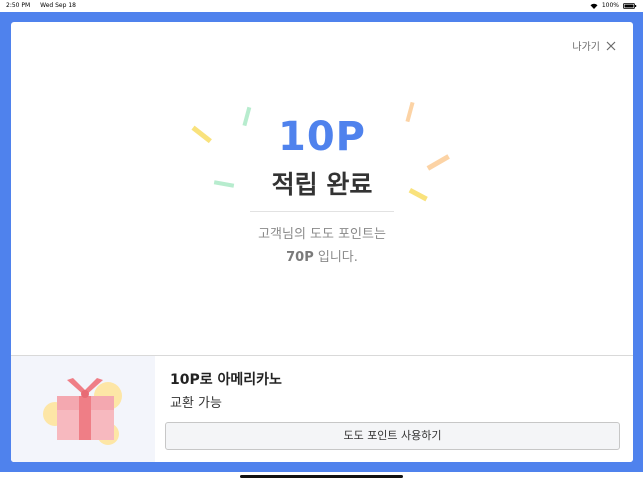  I want to click on status-left: 2:50 PM Wed Sep 18, so click(41, 5).